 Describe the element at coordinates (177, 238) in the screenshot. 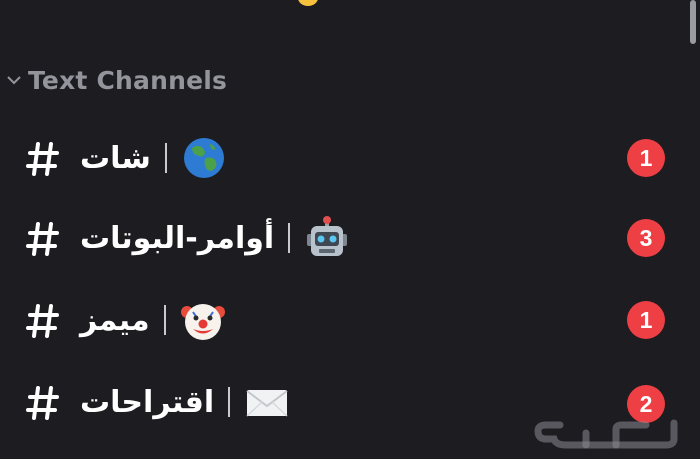

I see `channel-name: أوامر-البوتات` at that location.